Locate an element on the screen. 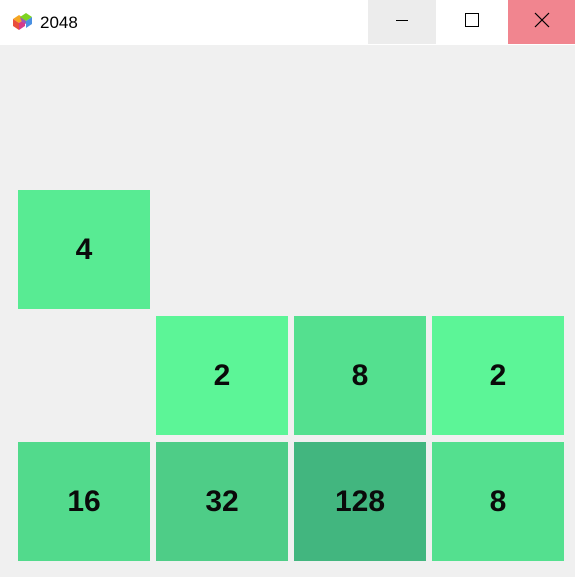 The image size is (575, 577). minimize-icon is located at coordinates (402, 22).